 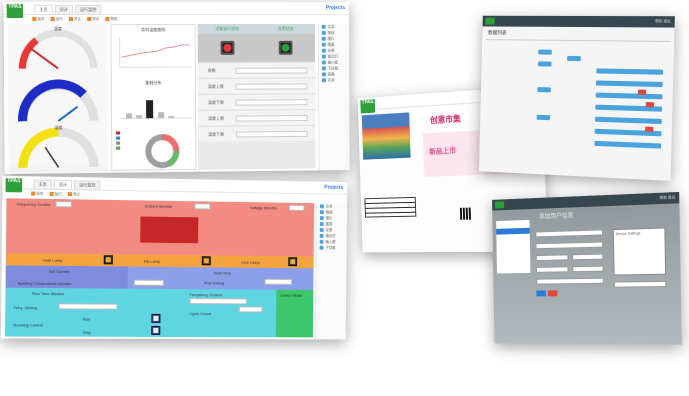 I want to click on gauge-title: 温度, so click(x=57, y=29).